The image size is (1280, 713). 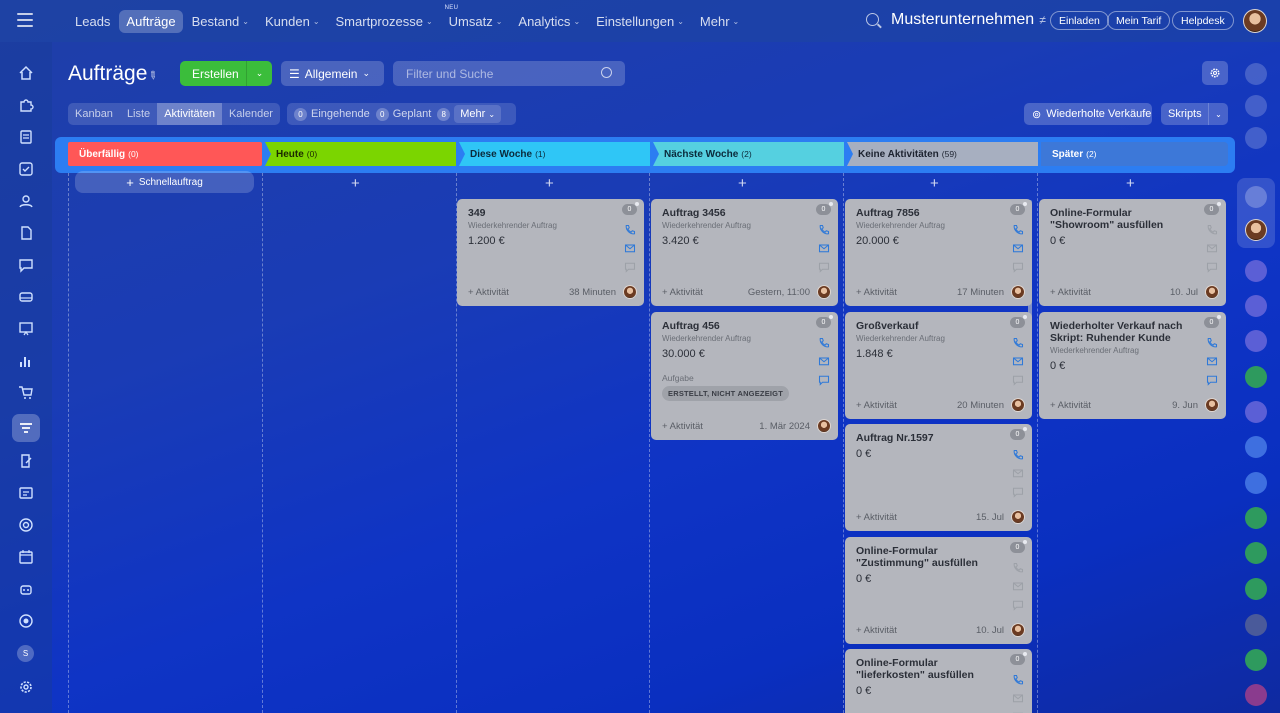 I want to click on settings-gear-icon, so click(x=26, y=687).